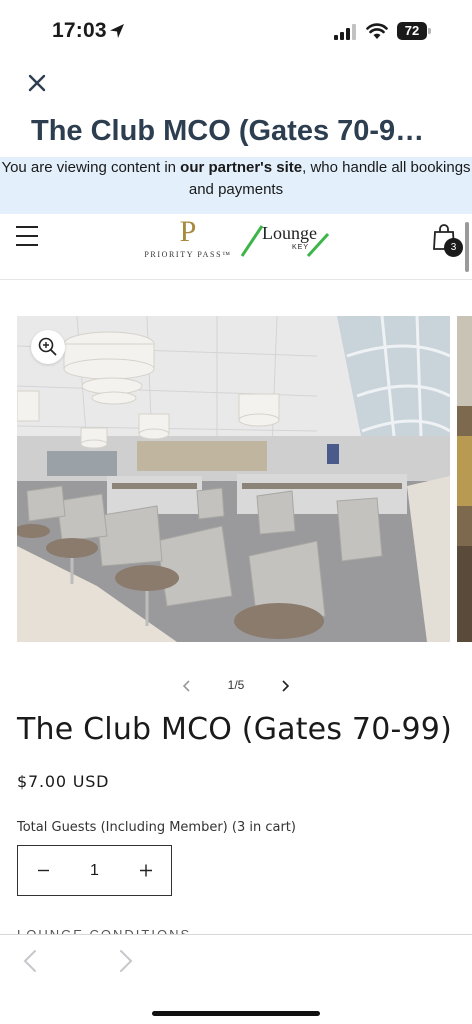 The image size is (472, 1024). I want to click on lounge-key-logo: Lounge KEY, so click(286, 240).